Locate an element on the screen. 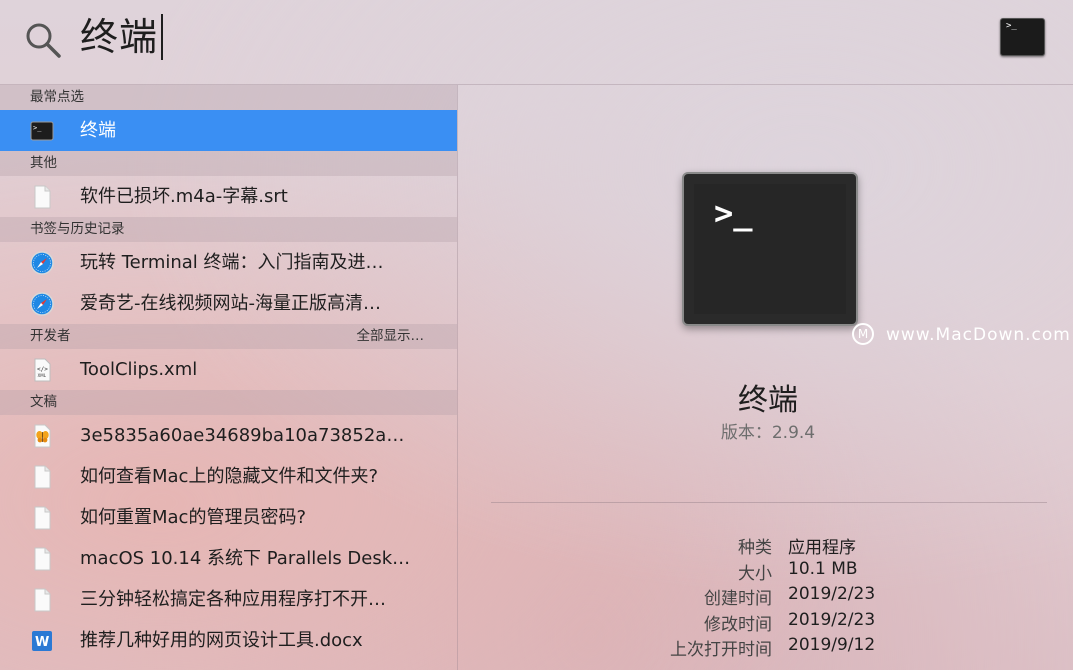  result-label: 终端 is located at coordinates (98, 130).